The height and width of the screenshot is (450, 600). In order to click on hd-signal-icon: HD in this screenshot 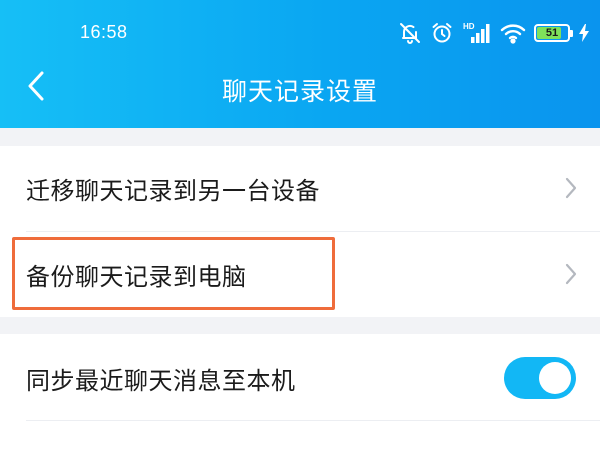, I will do `click(477, 33)`.